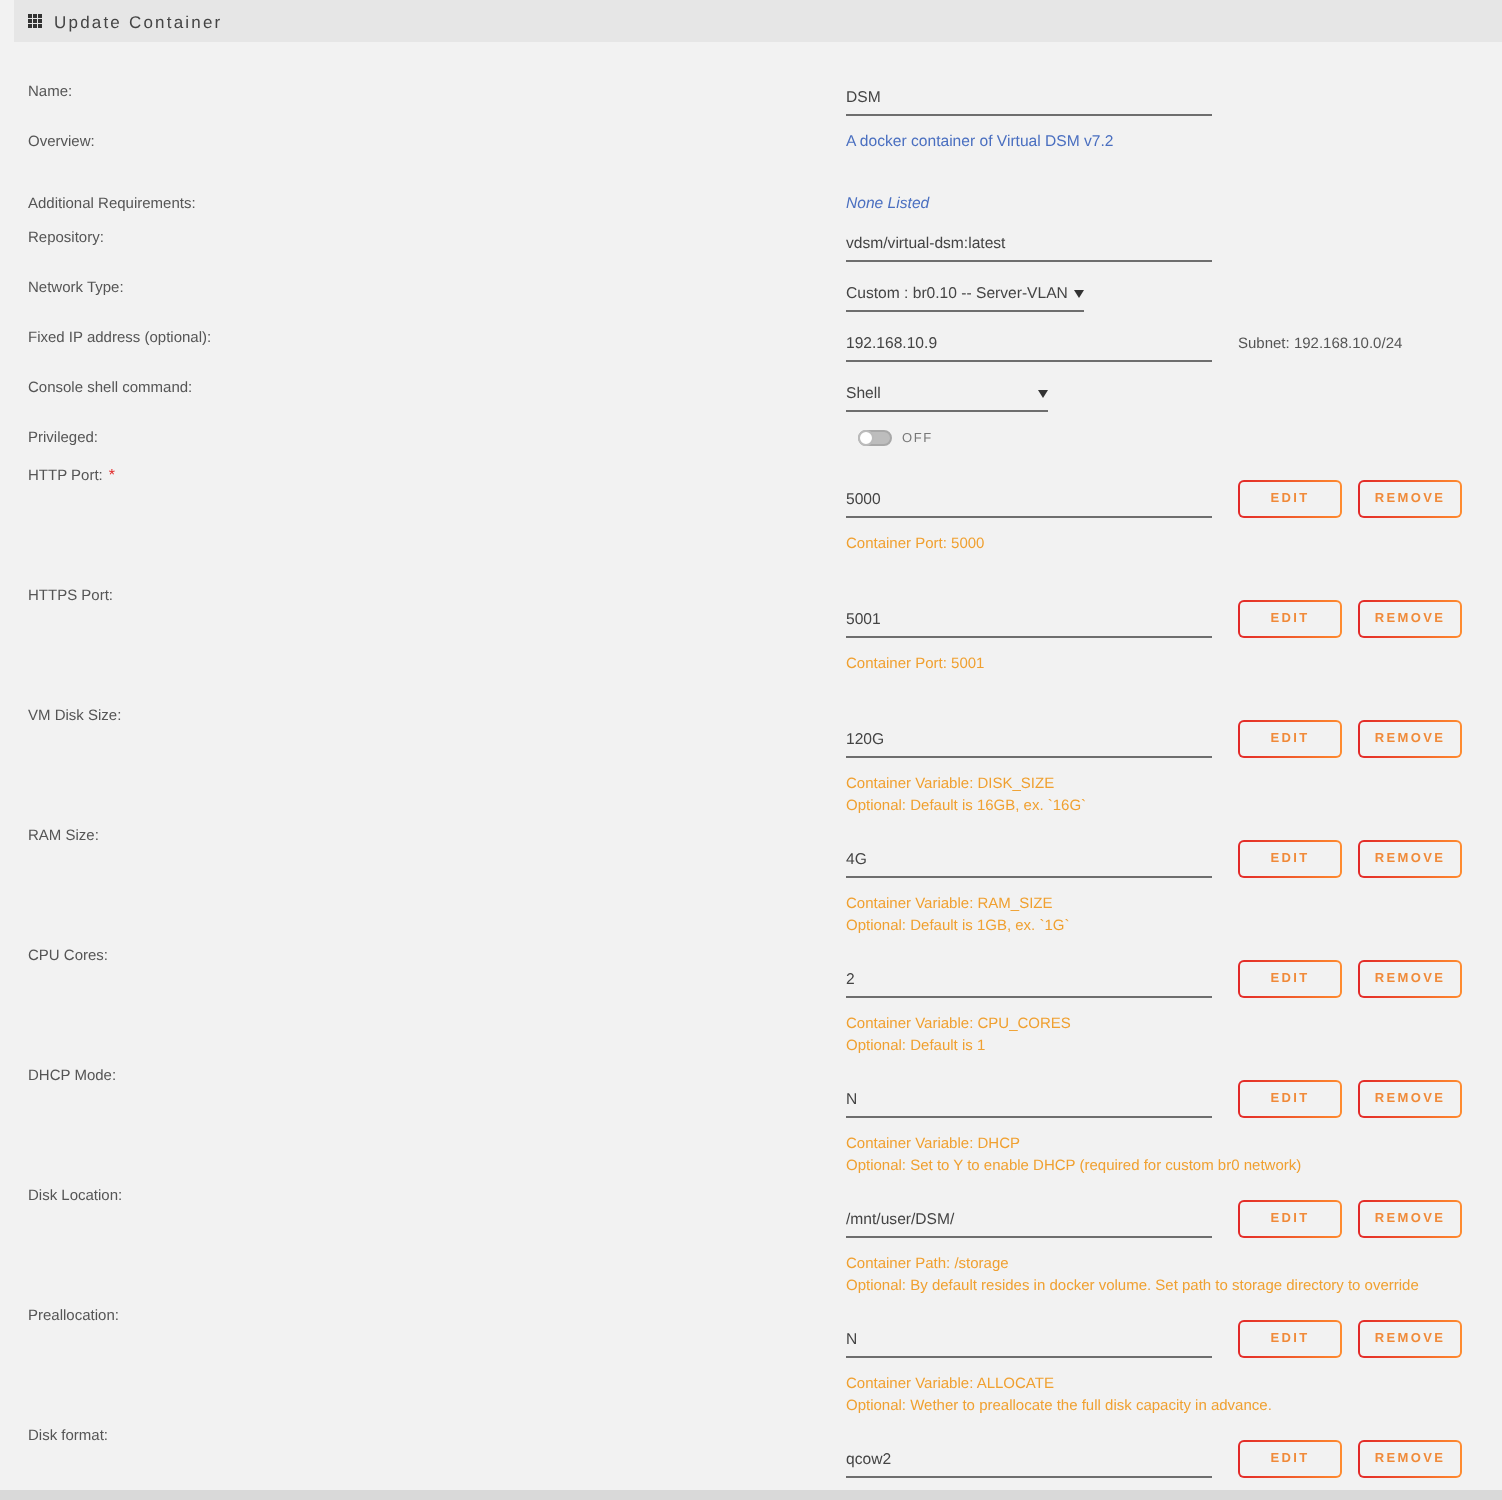 Image resolution: width=1502 pixels, height=1500 pixels. I want to click on required-mark: *, so click(111, 476).